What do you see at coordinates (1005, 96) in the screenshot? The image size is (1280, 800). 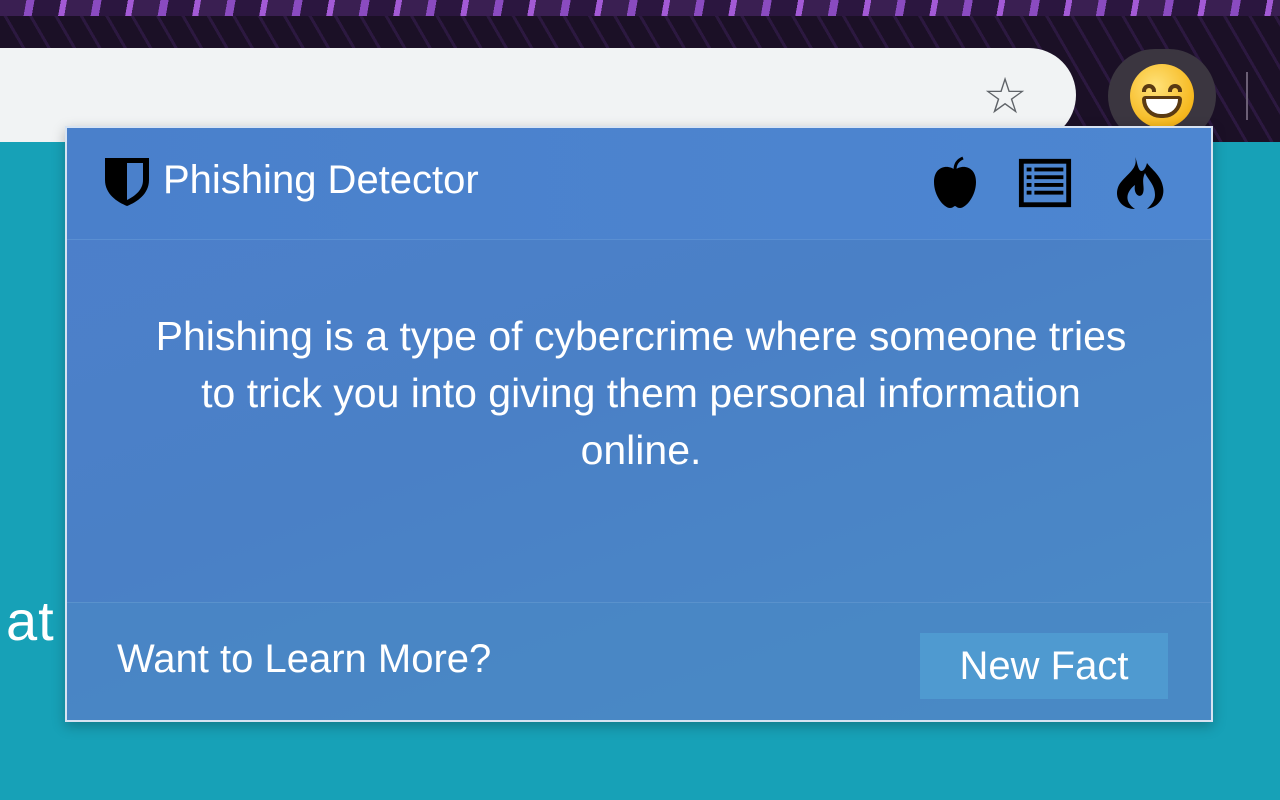 I see `bookmark-star-icon: ☆` at bounding box center [1005, 96].